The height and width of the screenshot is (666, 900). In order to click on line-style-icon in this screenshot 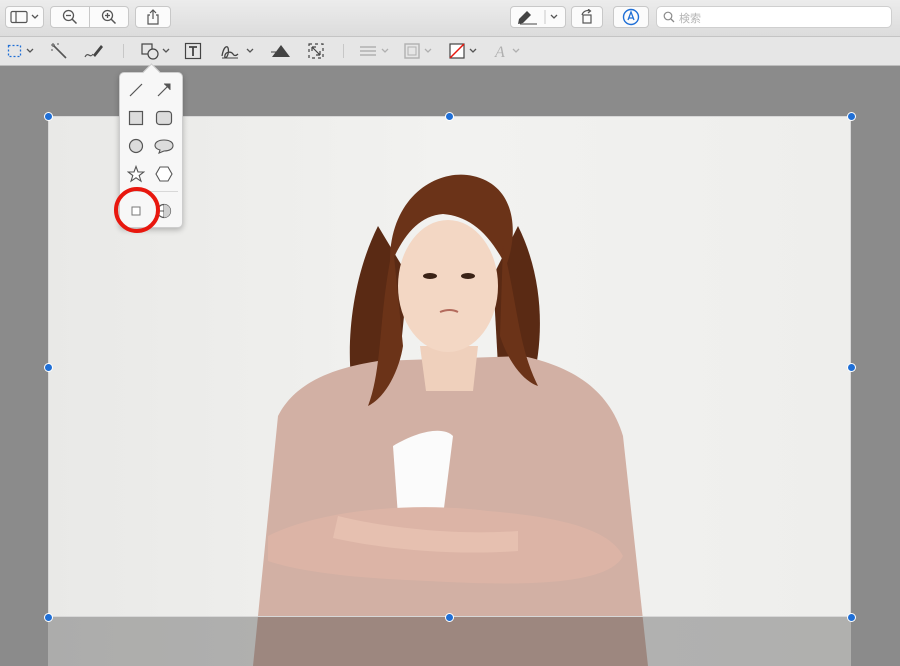, I will do `click(374, 51)`.